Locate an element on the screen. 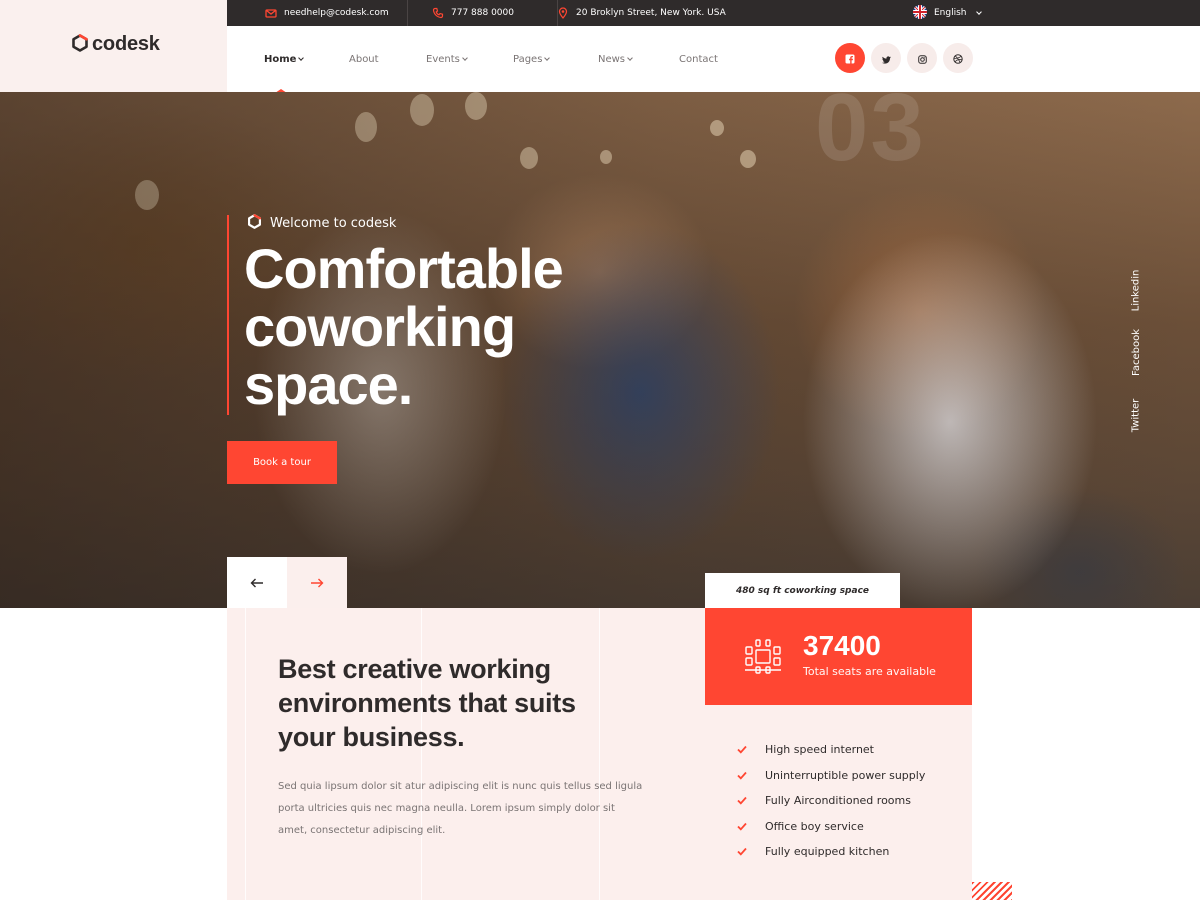 This screenshot has height=900, width=1200. brand-name: codesk is located at coordinates (126, 44).